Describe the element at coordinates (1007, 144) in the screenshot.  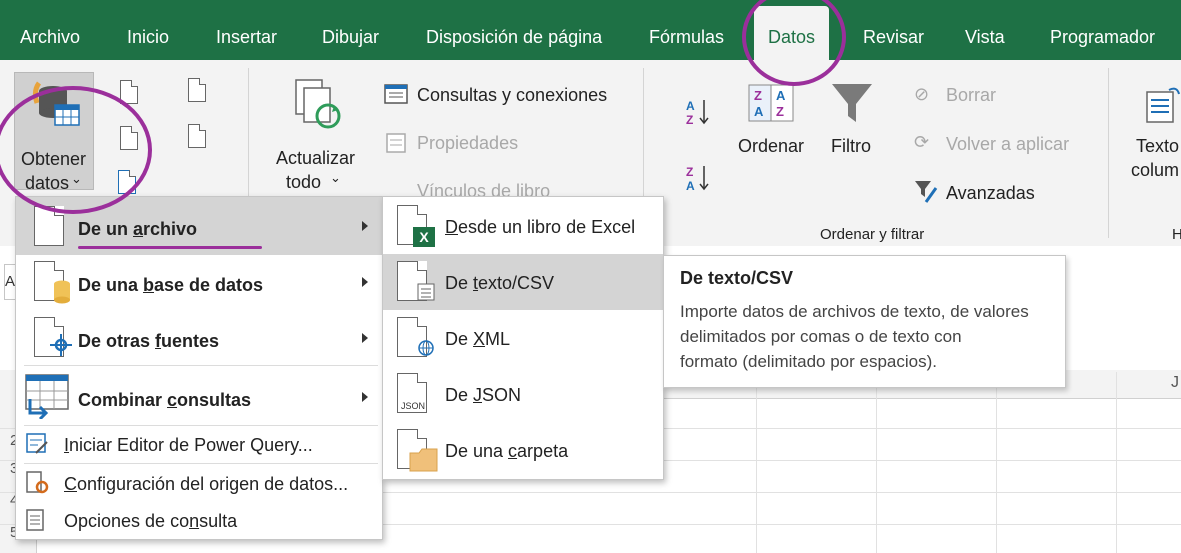
I see `reapply-button: Volver a aplicar` at that location.